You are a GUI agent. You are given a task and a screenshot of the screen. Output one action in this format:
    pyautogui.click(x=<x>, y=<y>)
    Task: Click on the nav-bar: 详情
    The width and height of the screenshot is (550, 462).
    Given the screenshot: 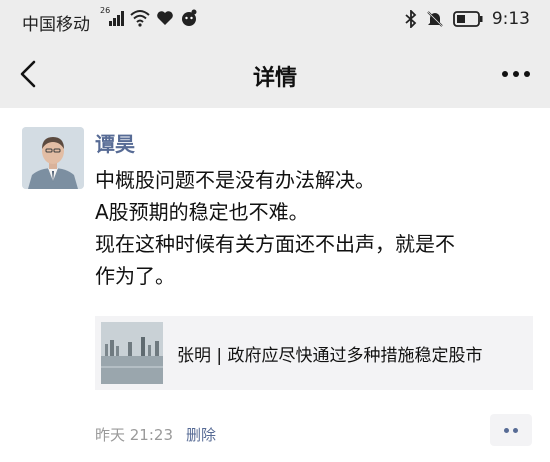 What is the action you would take?
    pyautogui.click(x=275, y=74)
    